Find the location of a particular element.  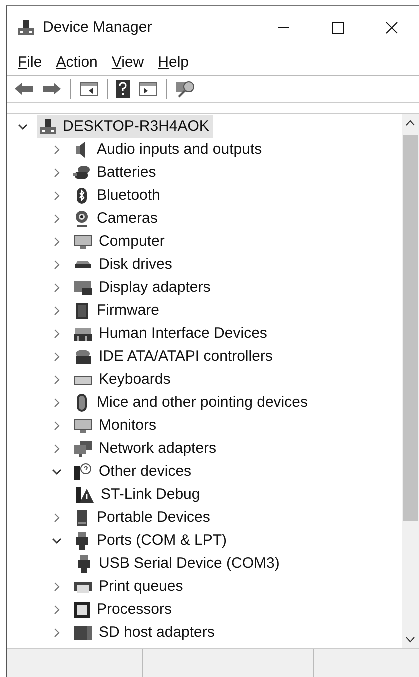

tree-item: ST-Link Debug is located at coordinates (138, 494).